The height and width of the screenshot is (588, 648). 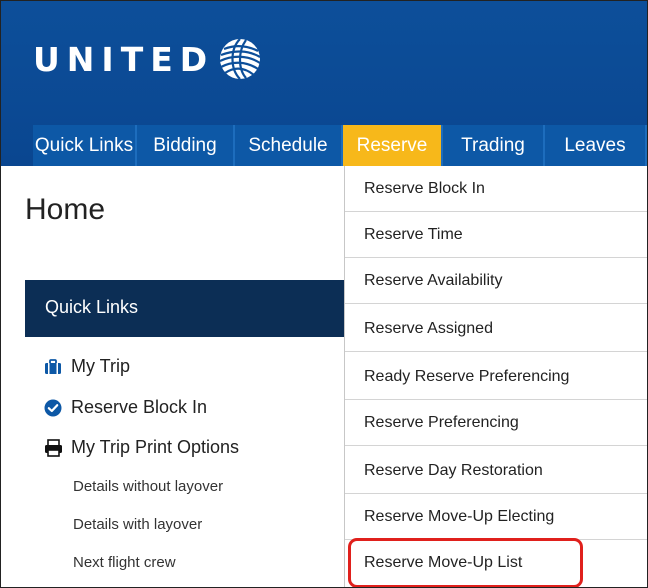 I want to click on briefcase-icon, so click(x=53, y=367).